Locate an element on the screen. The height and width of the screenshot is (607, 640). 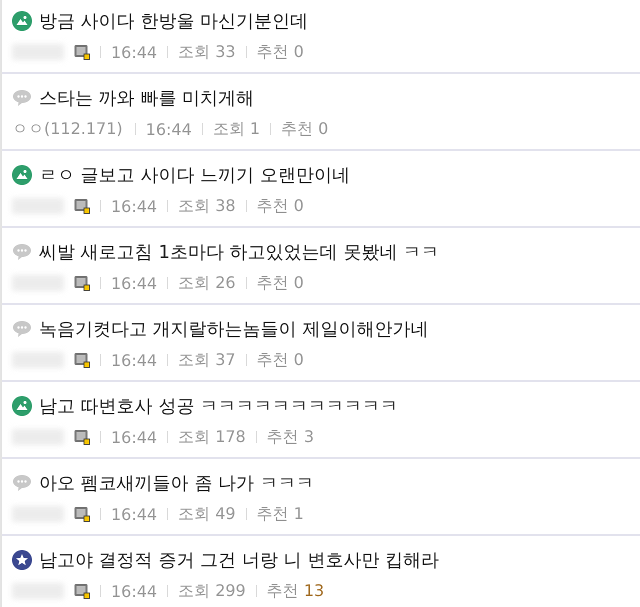
view-count: 조회 49 is located at coordinates (207, 514).